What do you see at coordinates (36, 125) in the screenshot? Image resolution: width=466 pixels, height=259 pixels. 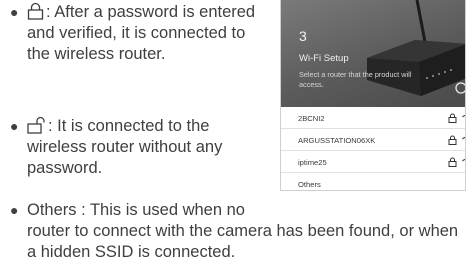 I see `lock-open-icon` at bounding box center [36, 125].